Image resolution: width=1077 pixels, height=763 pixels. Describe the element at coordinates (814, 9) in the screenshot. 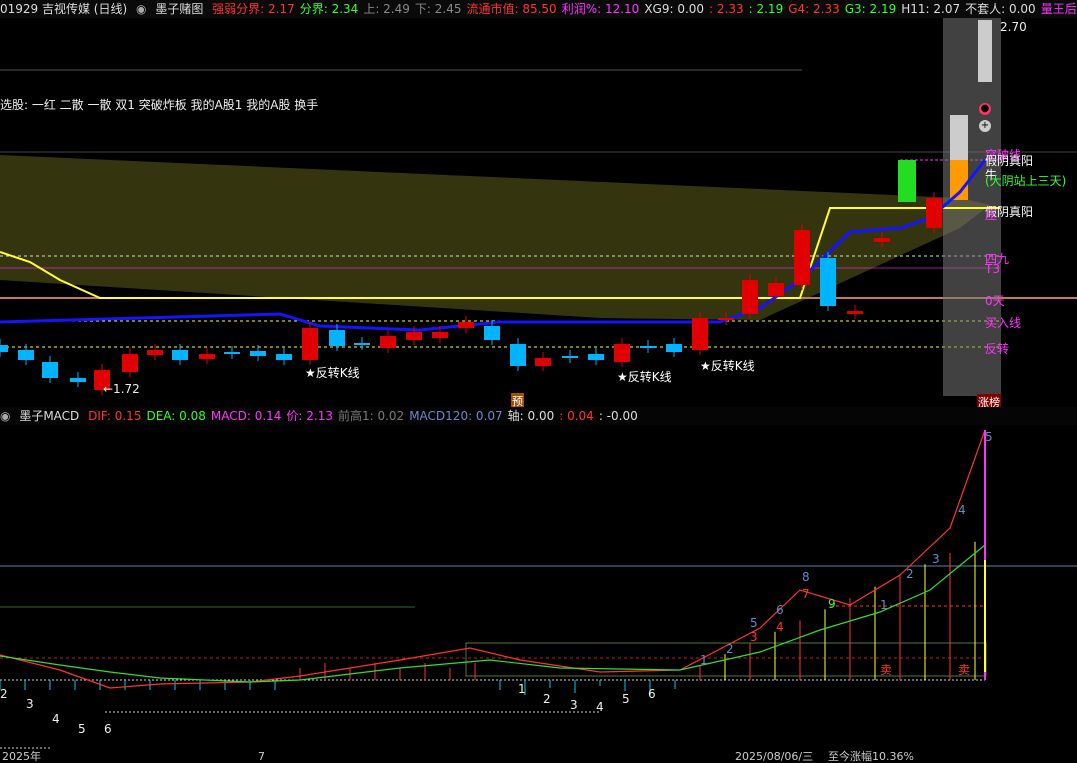

I see `header-value-9: G4: 2.33` at that location.